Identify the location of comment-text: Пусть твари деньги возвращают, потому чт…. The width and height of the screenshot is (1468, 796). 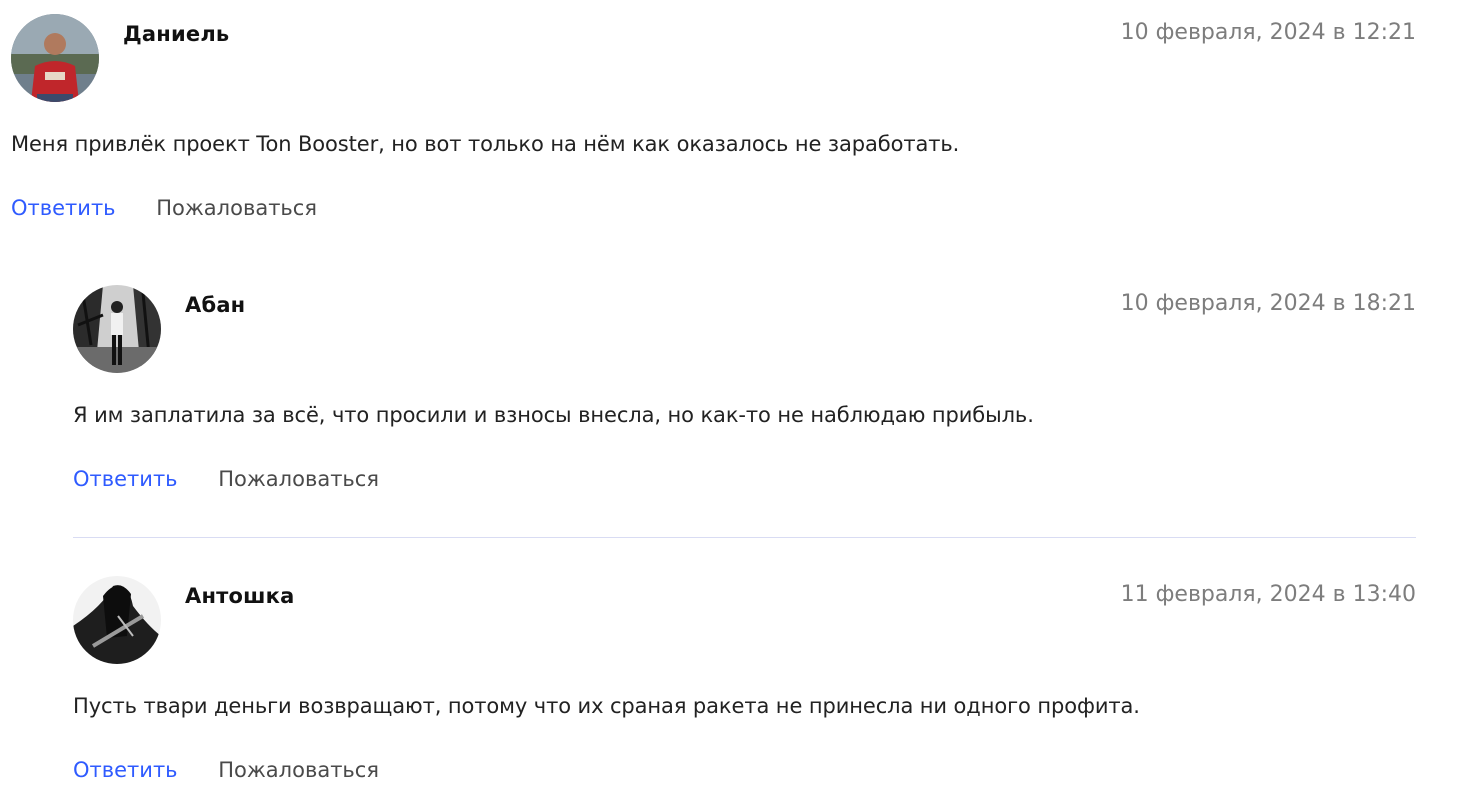
(606, 706).